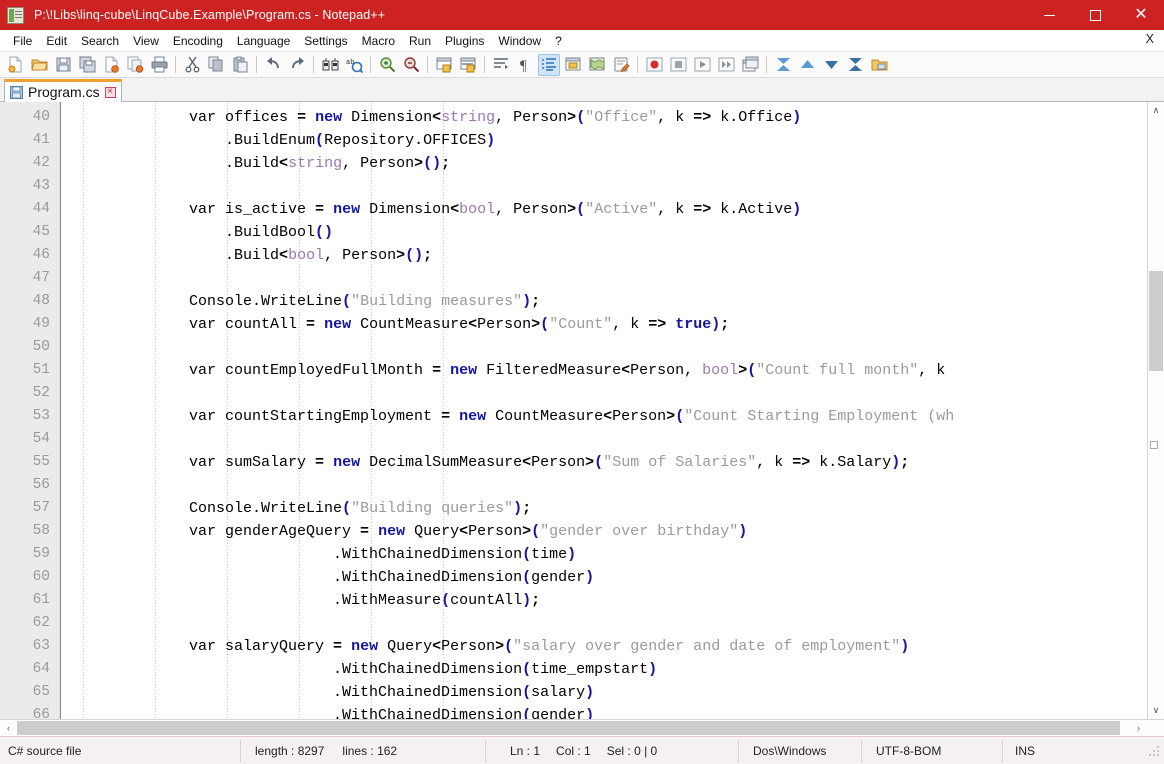 The height and width of the screenshot is (764, 1164). I want to click on collapse-all-icon, so click(783, 65).